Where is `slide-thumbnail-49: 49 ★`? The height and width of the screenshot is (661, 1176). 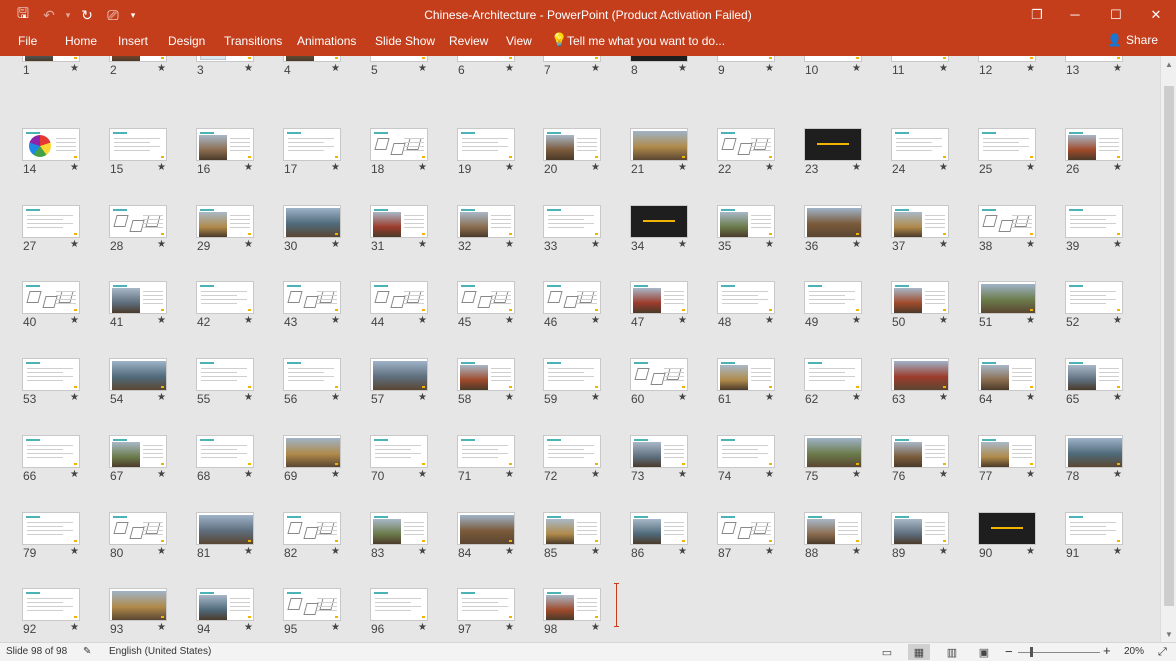 slide-thumbnail-49: 49 ★ is located at coordinates (847, 306).